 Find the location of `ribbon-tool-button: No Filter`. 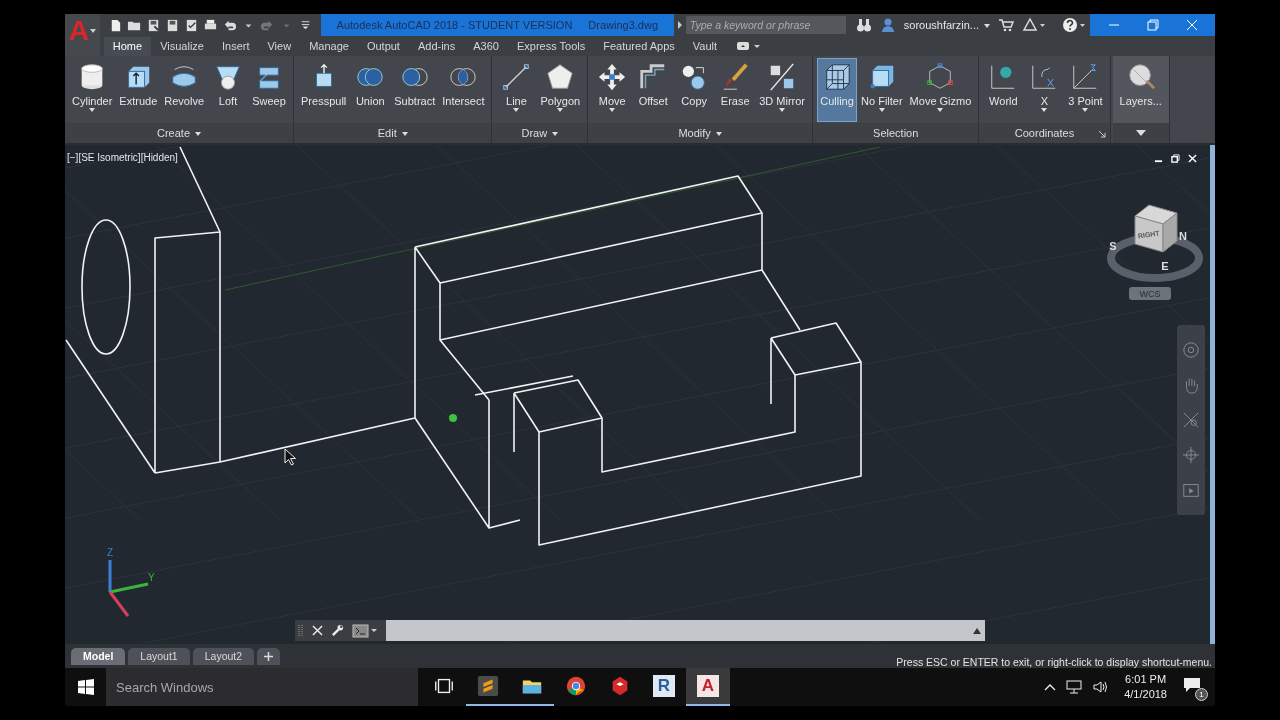

ribbon-tool-button: No Filter is located at coordinates (882, 90).